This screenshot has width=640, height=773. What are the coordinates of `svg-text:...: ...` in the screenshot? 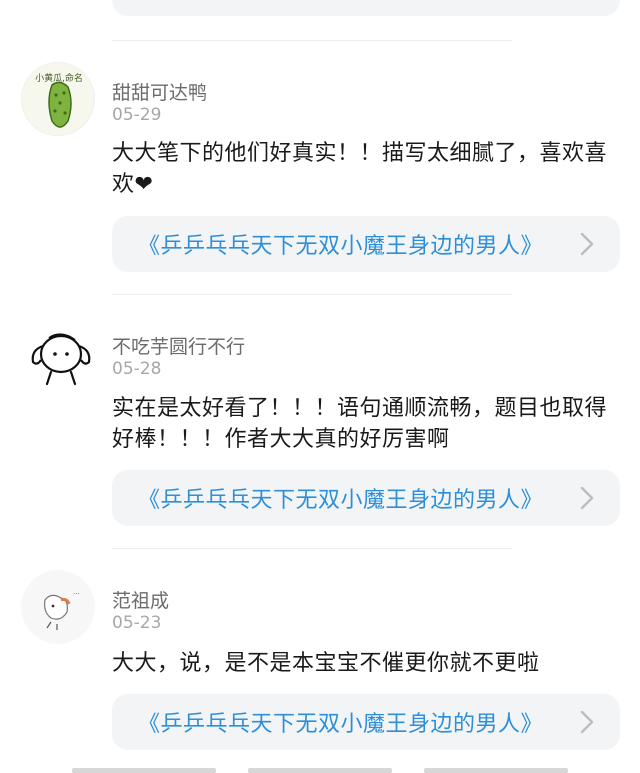 It's located at (76, 592).